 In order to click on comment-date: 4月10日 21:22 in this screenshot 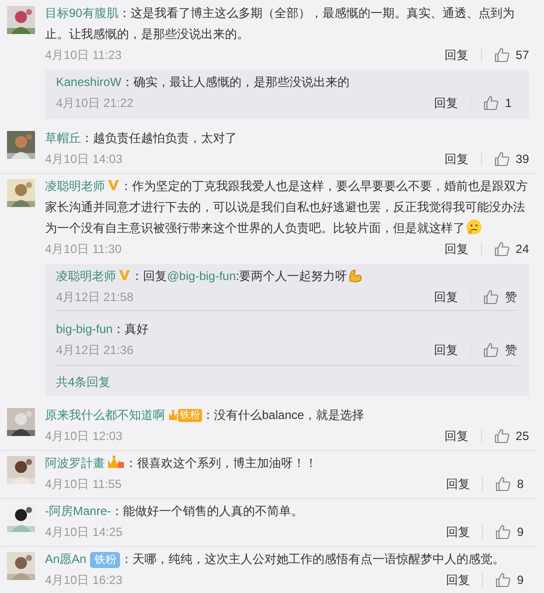, I will do `click(95, 103)`.